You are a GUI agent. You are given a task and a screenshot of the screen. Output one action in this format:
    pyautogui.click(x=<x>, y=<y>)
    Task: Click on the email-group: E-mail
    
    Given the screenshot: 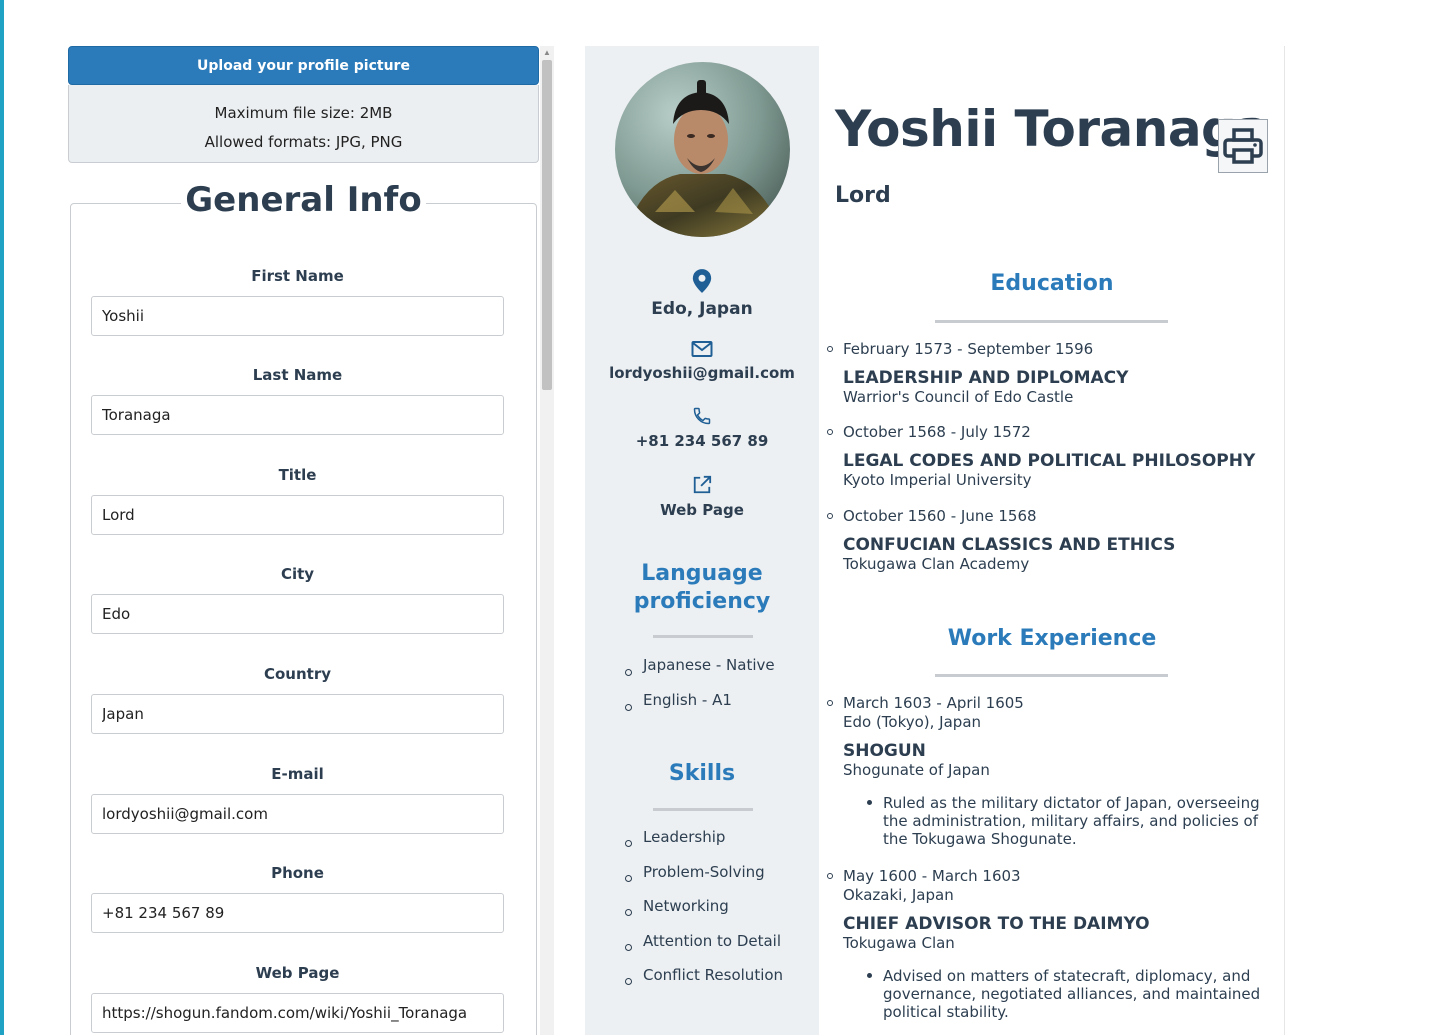 What is the action you would take?
    pyautogui.click(x=297, y=799)
    